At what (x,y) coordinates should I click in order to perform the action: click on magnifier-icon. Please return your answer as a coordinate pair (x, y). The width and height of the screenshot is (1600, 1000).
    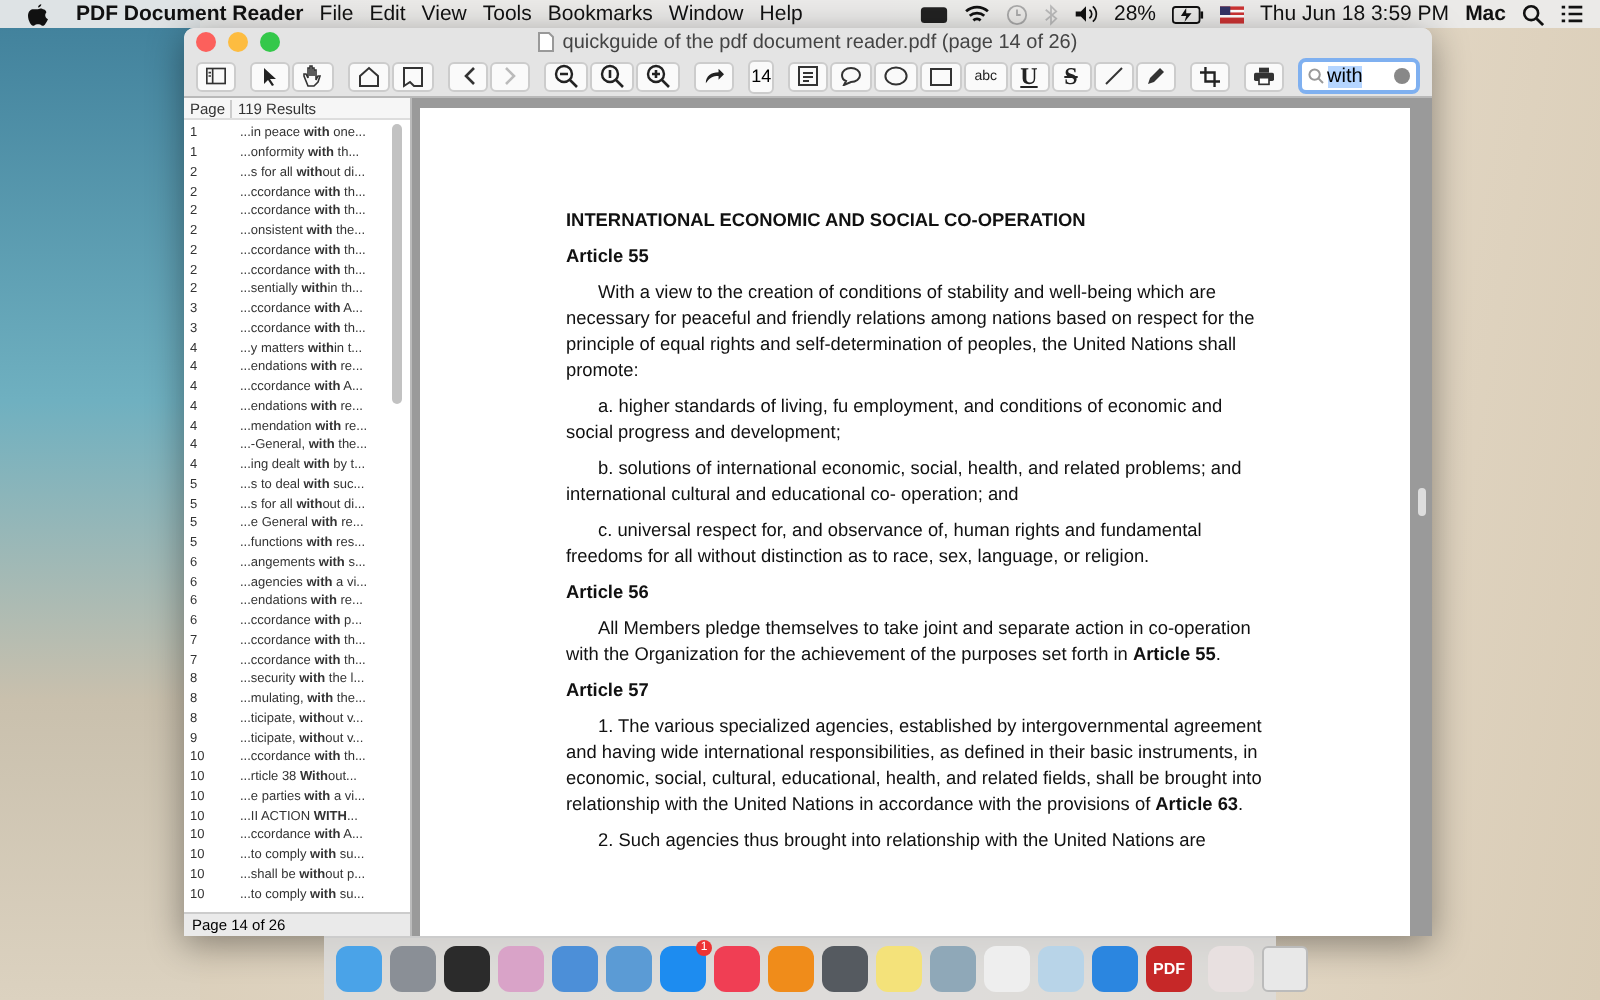
    Looking at the image, I should click on (612, 76).